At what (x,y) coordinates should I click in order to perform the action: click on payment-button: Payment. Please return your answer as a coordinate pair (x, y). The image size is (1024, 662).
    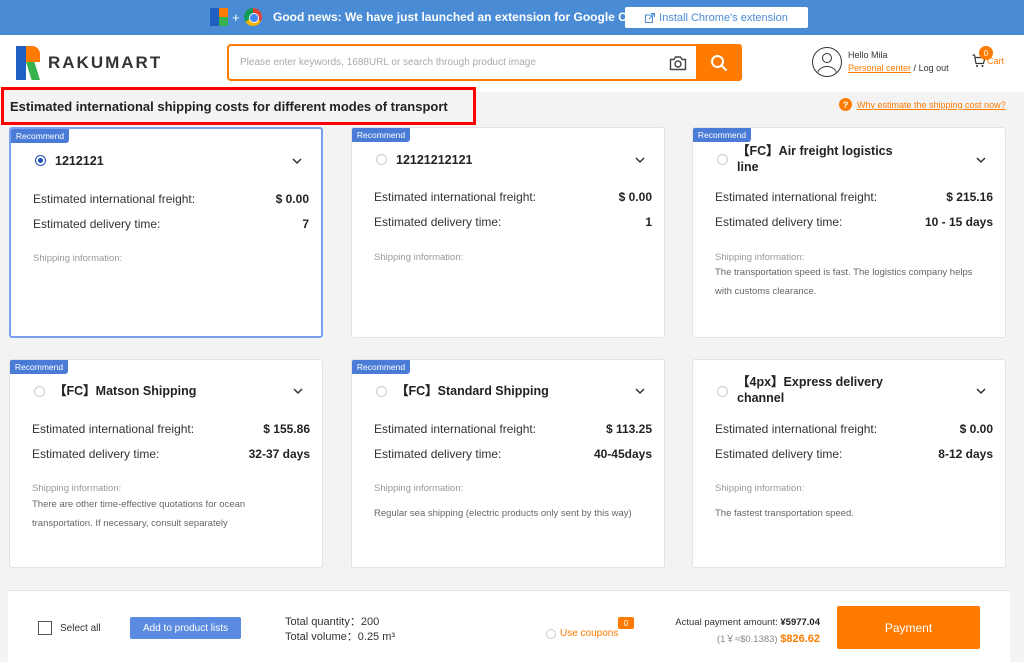
    Looking at the image, I should click on (908, 627).